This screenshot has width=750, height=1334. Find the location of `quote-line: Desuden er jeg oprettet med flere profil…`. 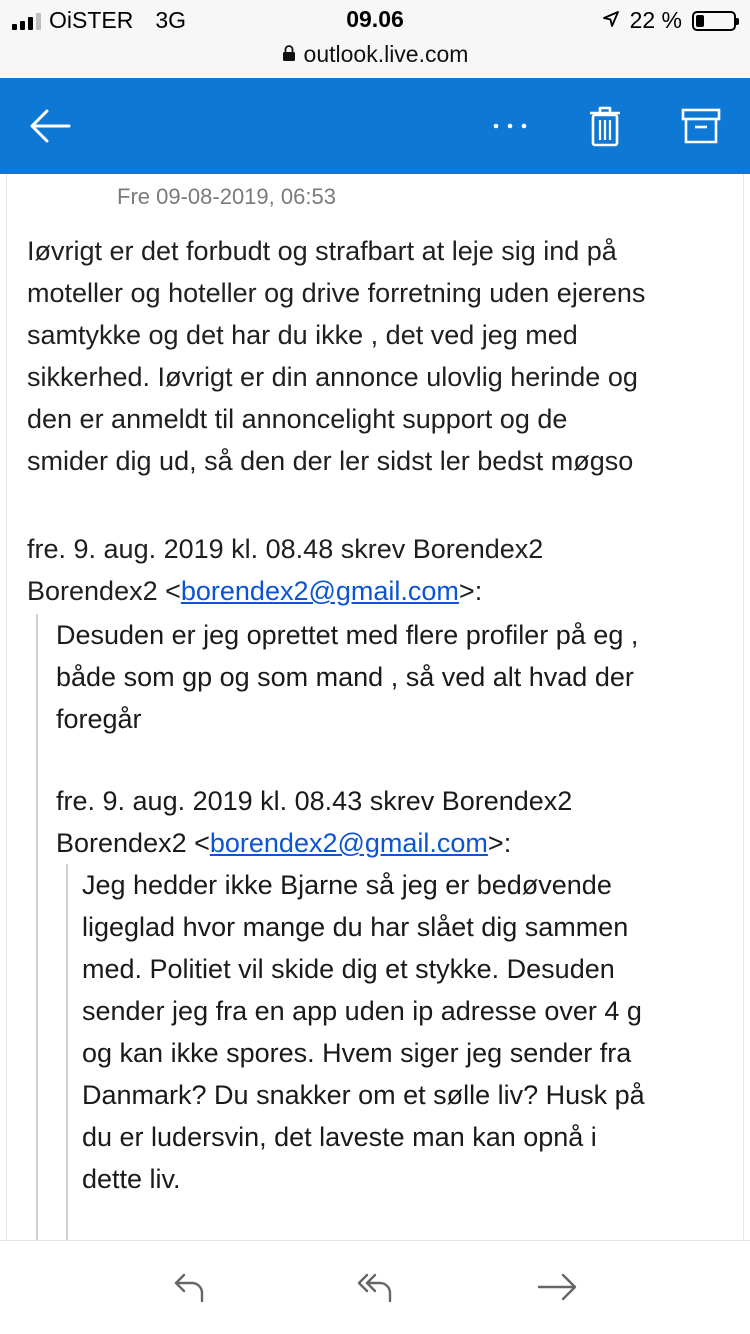

quote-line: Desuden er jeg oprettet med flere profil… is located at coordinates (347, 635).